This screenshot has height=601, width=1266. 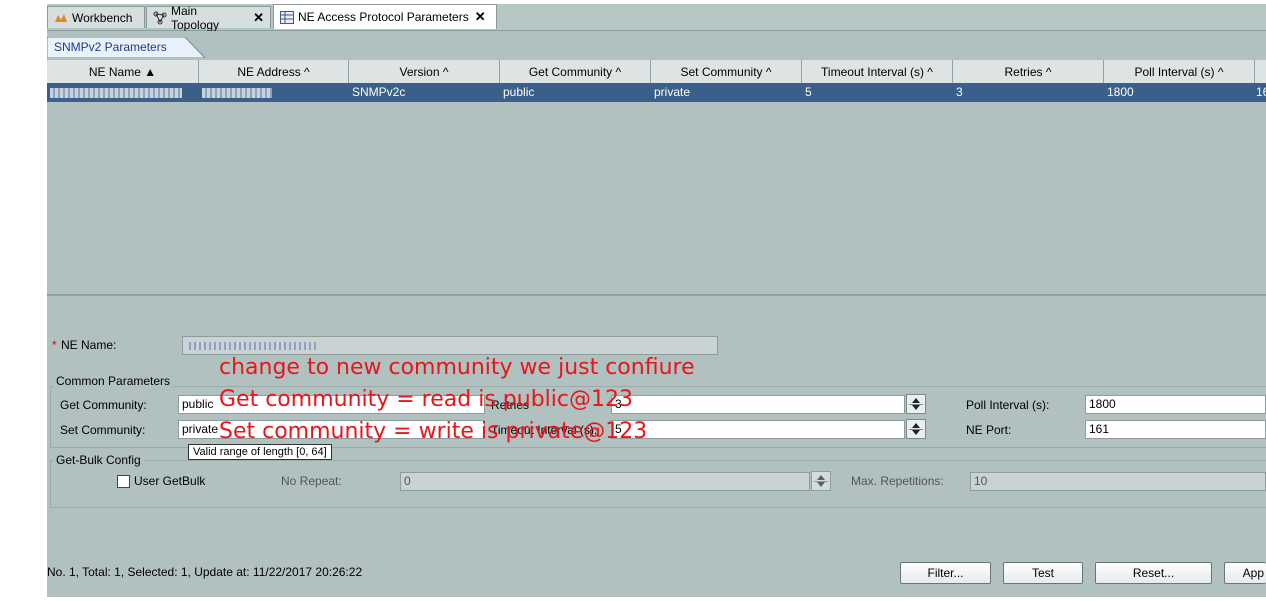 I want to click on ne-name-cell, so click(x=123, y=92).